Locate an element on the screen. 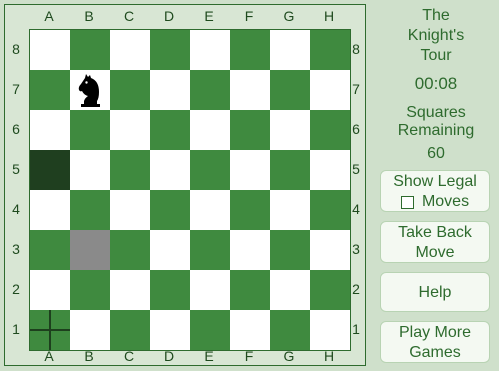 The image size is (499, 371). square-b3 is located at coordinates (90, 250).